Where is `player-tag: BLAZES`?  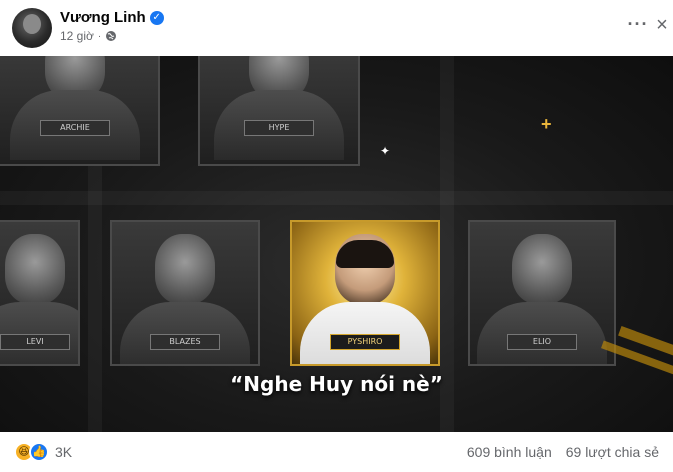
player-tag: BLAZES is located at coordinates (185, 342).